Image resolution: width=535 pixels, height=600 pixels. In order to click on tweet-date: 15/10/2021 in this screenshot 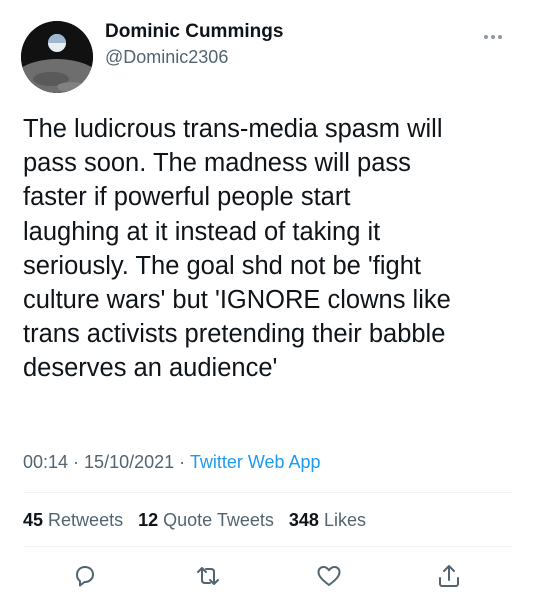, I will do `click(129, 462)`.